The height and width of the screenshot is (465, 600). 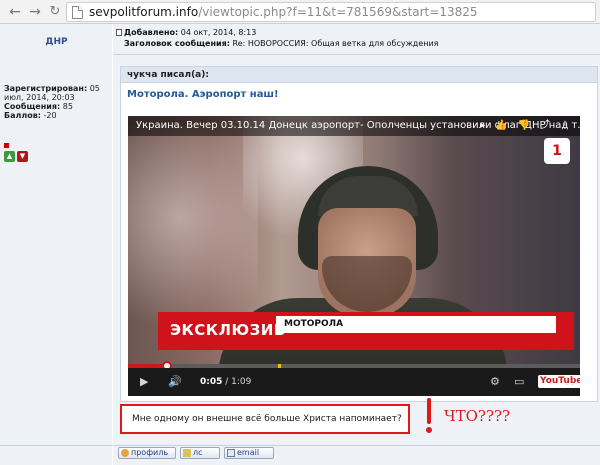 What do you see at coordinates (177, 43) in the screenshot?
I see `subject-label: Заголовок сообщения:` at bounding box center [177, 43].